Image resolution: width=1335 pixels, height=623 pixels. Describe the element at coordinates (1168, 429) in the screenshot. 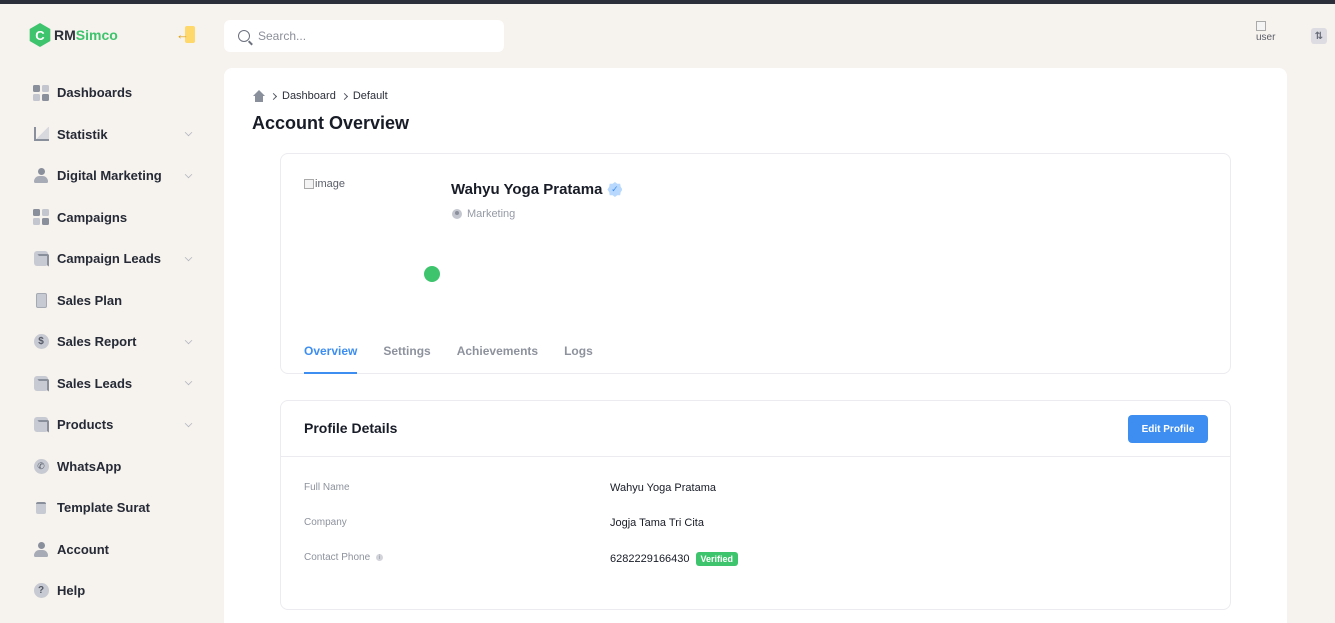

I see `edit-profile-button: Edit Profile` at that location.